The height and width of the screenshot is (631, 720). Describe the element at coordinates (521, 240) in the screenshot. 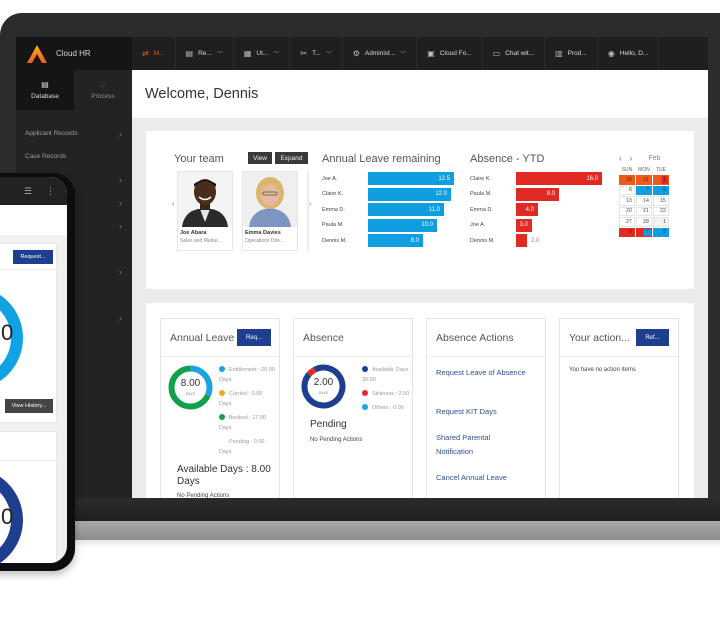

I see `bar` at that location.